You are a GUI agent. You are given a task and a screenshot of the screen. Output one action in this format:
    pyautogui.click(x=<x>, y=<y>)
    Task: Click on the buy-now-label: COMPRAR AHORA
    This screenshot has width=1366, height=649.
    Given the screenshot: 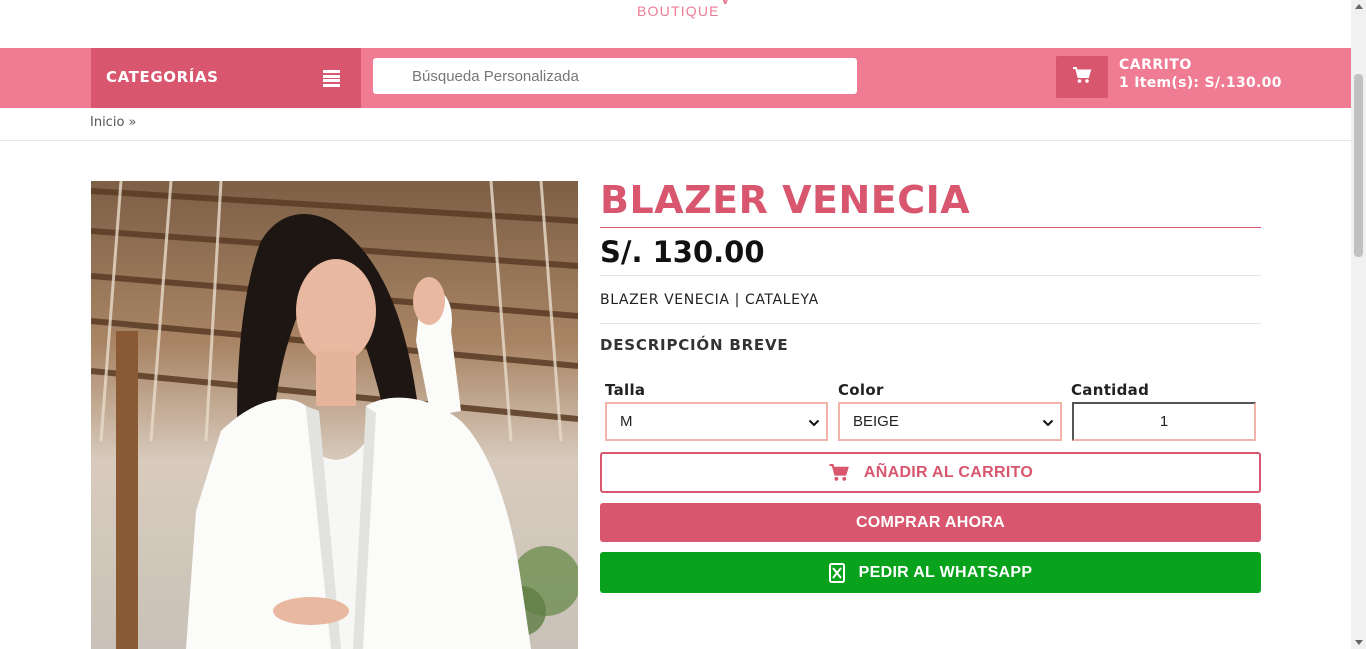 What is the action you would take?
    pyautogui.click(x=930, y=522)
    